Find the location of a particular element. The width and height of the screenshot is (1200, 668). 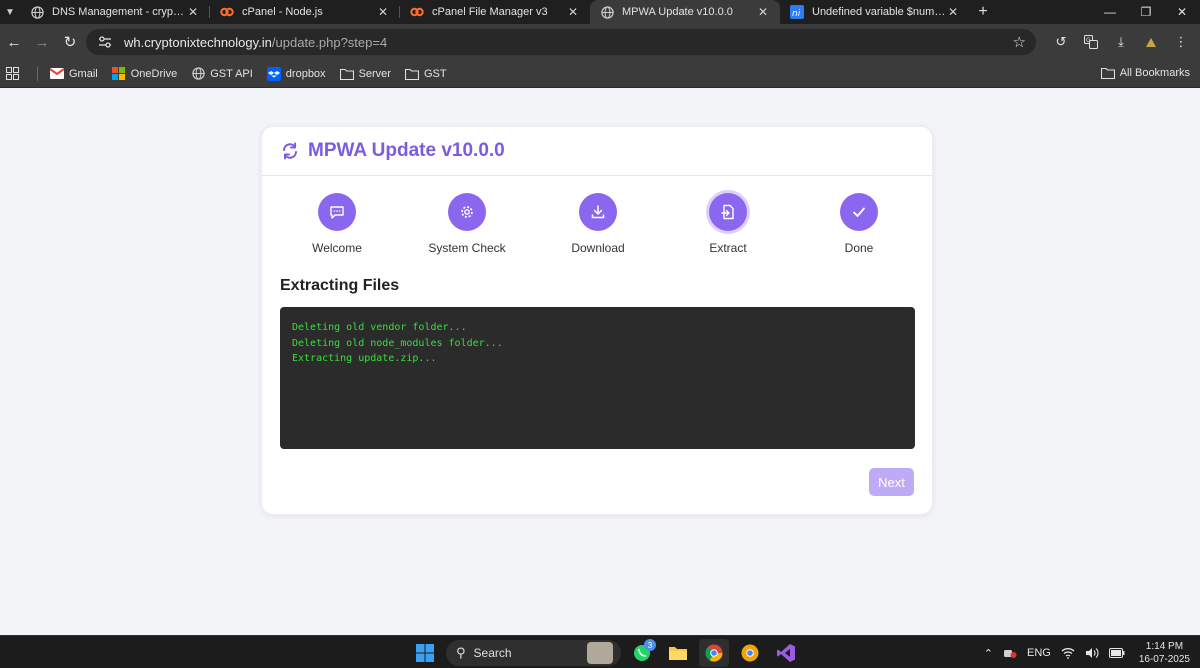

forward-arrow-icon: → is located at coordinates (42, 42).